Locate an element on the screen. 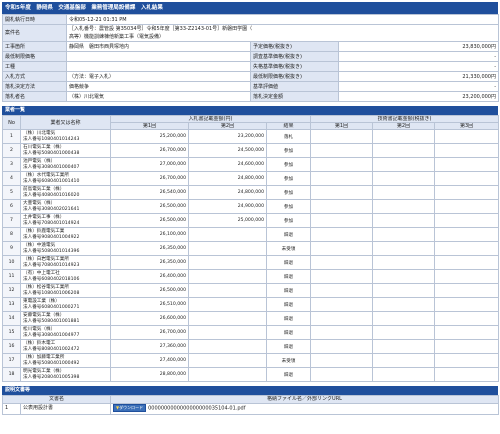 The width and height of the screenshot is (500, 434). bid-round-1: 26,600,000 is located at coordinates (149, 318).